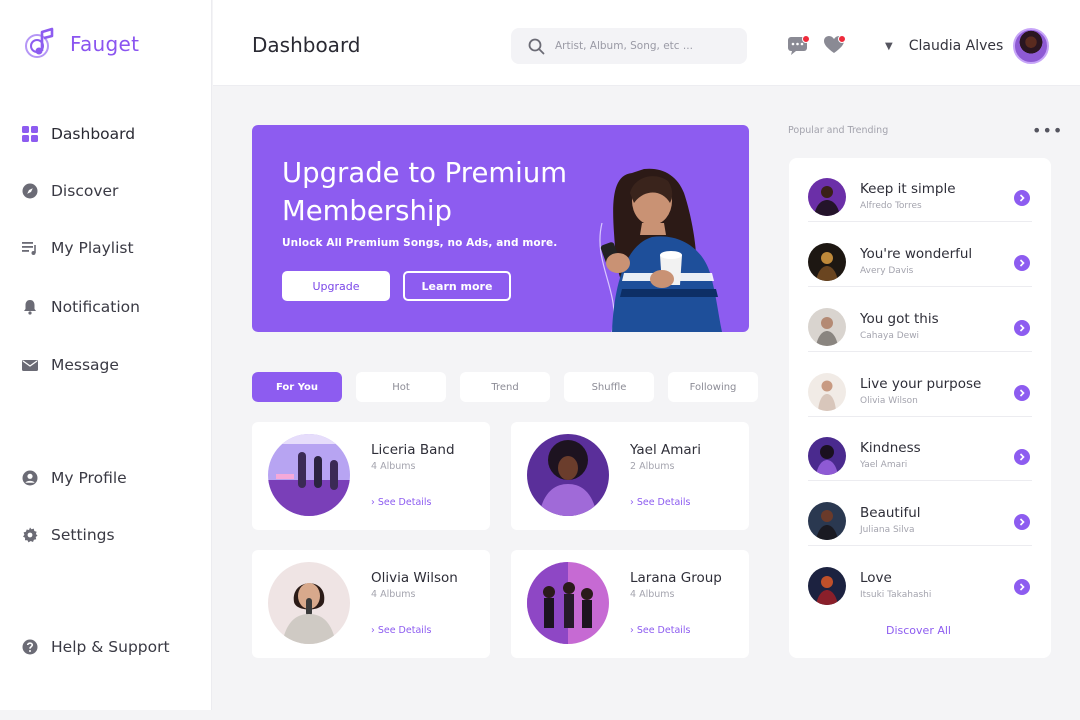 The width and height of the screenshot is (1080, 720). I want to click on artist-name: Liceria Band, so click(413, 450).